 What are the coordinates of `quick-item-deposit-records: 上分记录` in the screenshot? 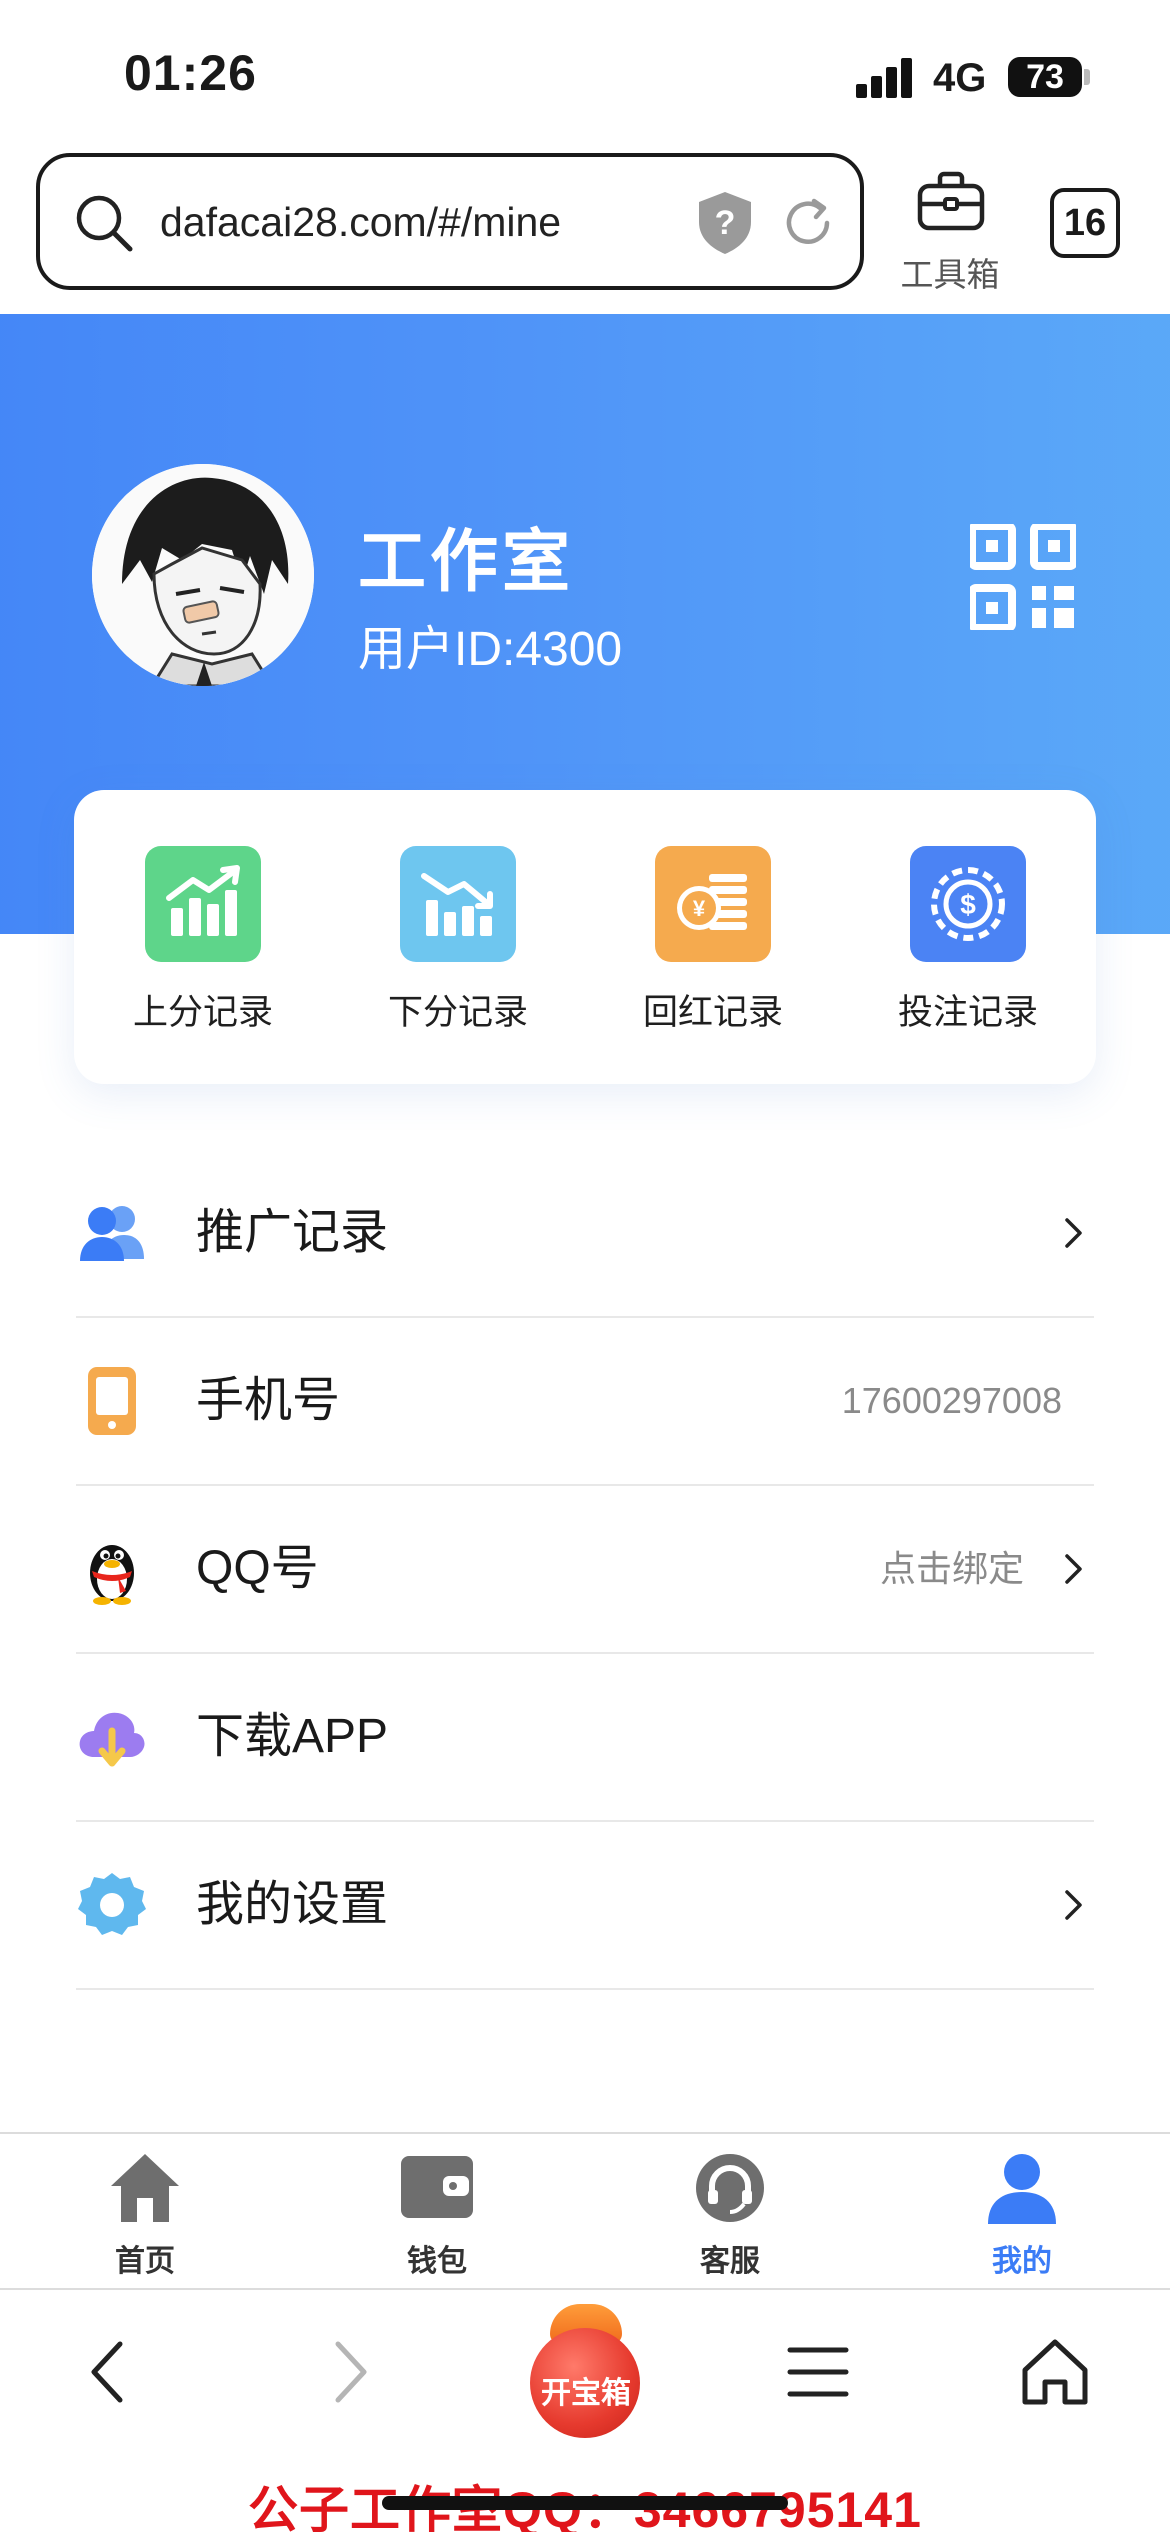 It's located at (203, 946).